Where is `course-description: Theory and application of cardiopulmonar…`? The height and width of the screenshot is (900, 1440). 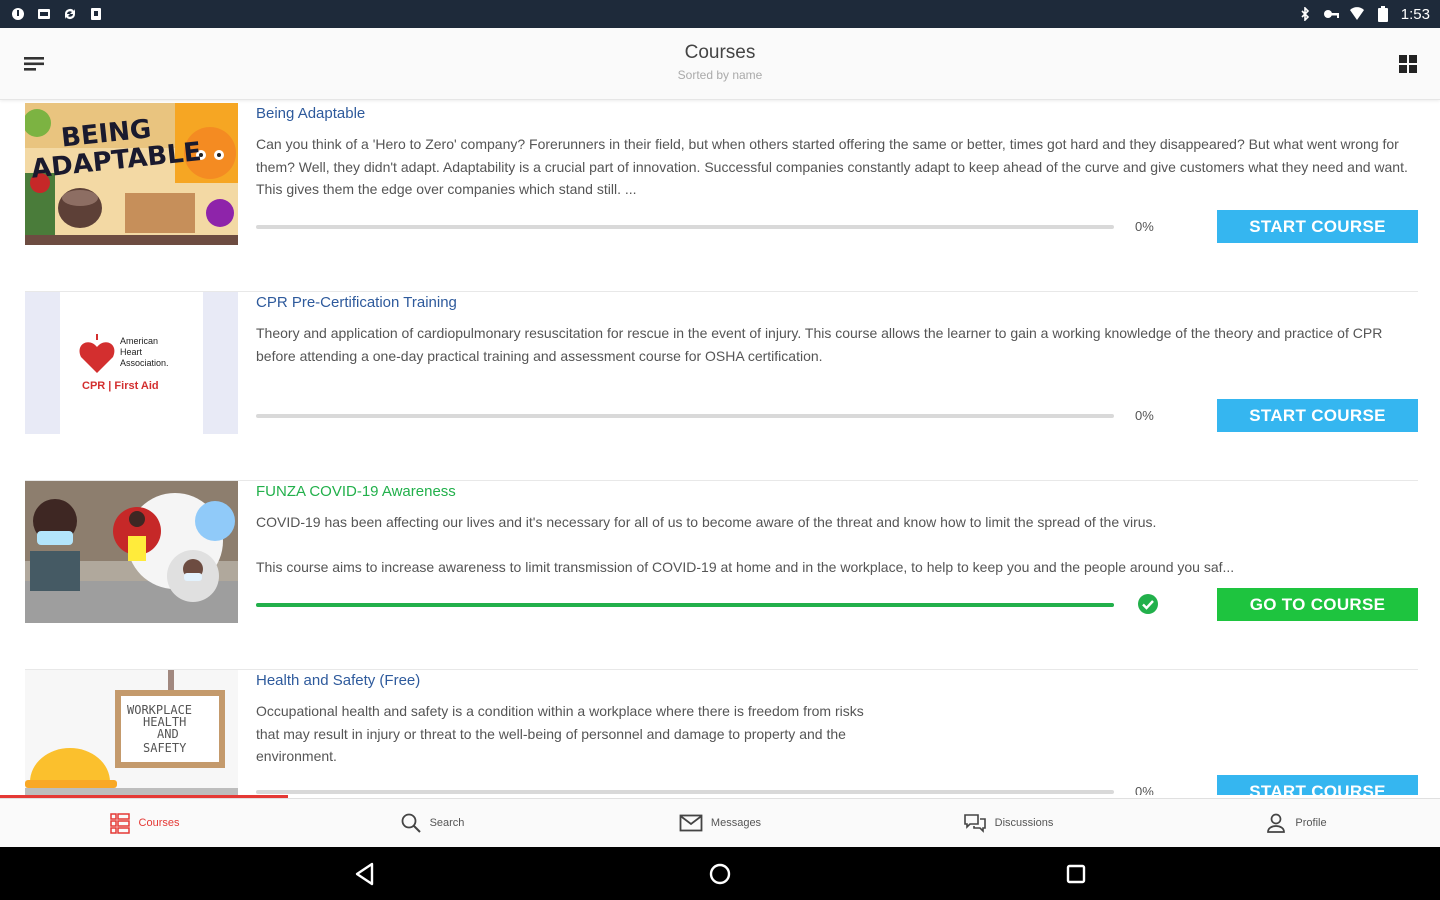
course-description: Theory and application of cardiopulmonar… is located at coordinates (838, 355).